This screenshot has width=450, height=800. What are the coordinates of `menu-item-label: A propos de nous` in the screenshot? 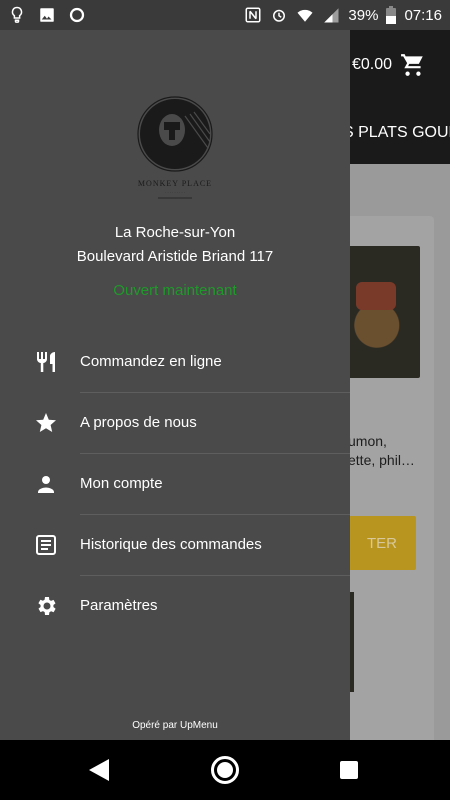 It's located at (138, 422).